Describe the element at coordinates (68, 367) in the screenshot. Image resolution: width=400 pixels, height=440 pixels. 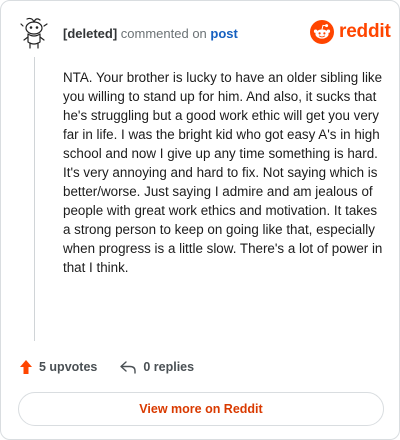
I see `upvote-count: 5 upvotes` at that location.